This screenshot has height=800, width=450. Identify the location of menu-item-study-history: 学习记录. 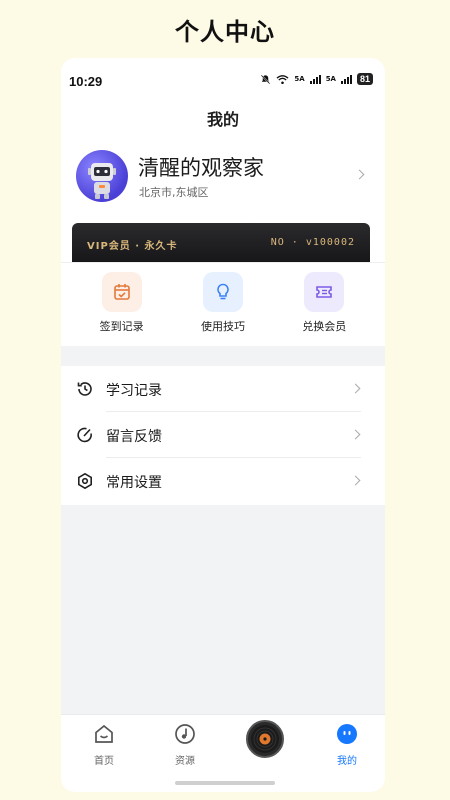
(223, 389).